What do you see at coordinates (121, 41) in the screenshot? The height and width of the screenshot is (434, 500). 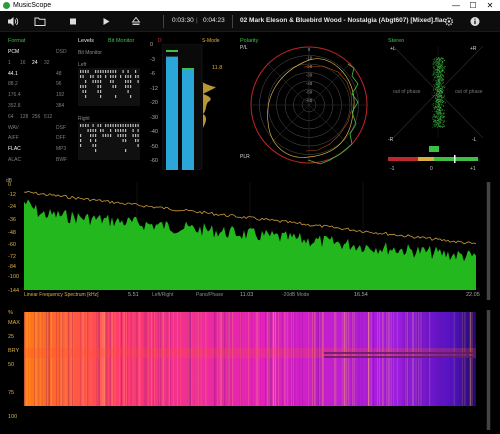 I see `bit-monitor-tab: Bit Monitor` at bounding box center [121, 41].